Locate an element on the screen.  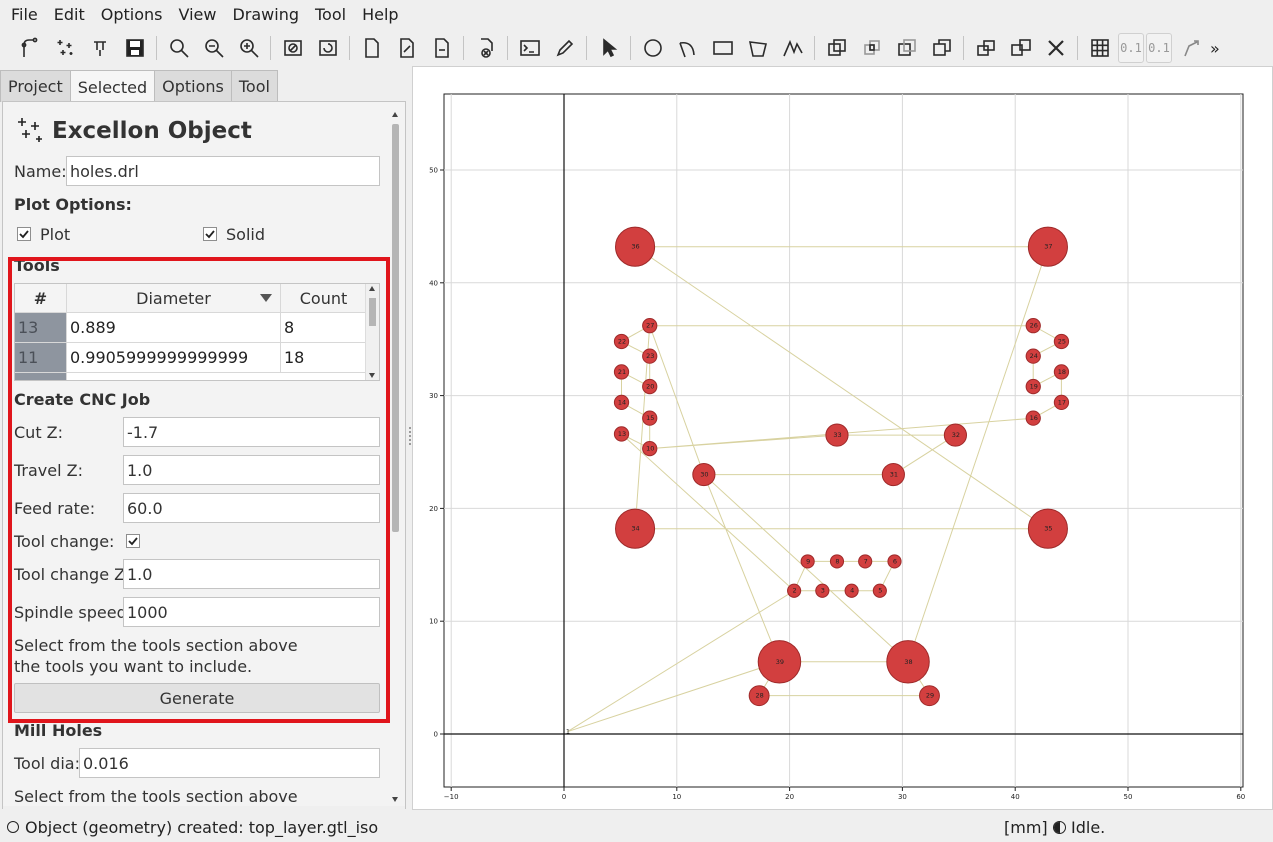
menu-options: Options is located at coordinates (132, 14).